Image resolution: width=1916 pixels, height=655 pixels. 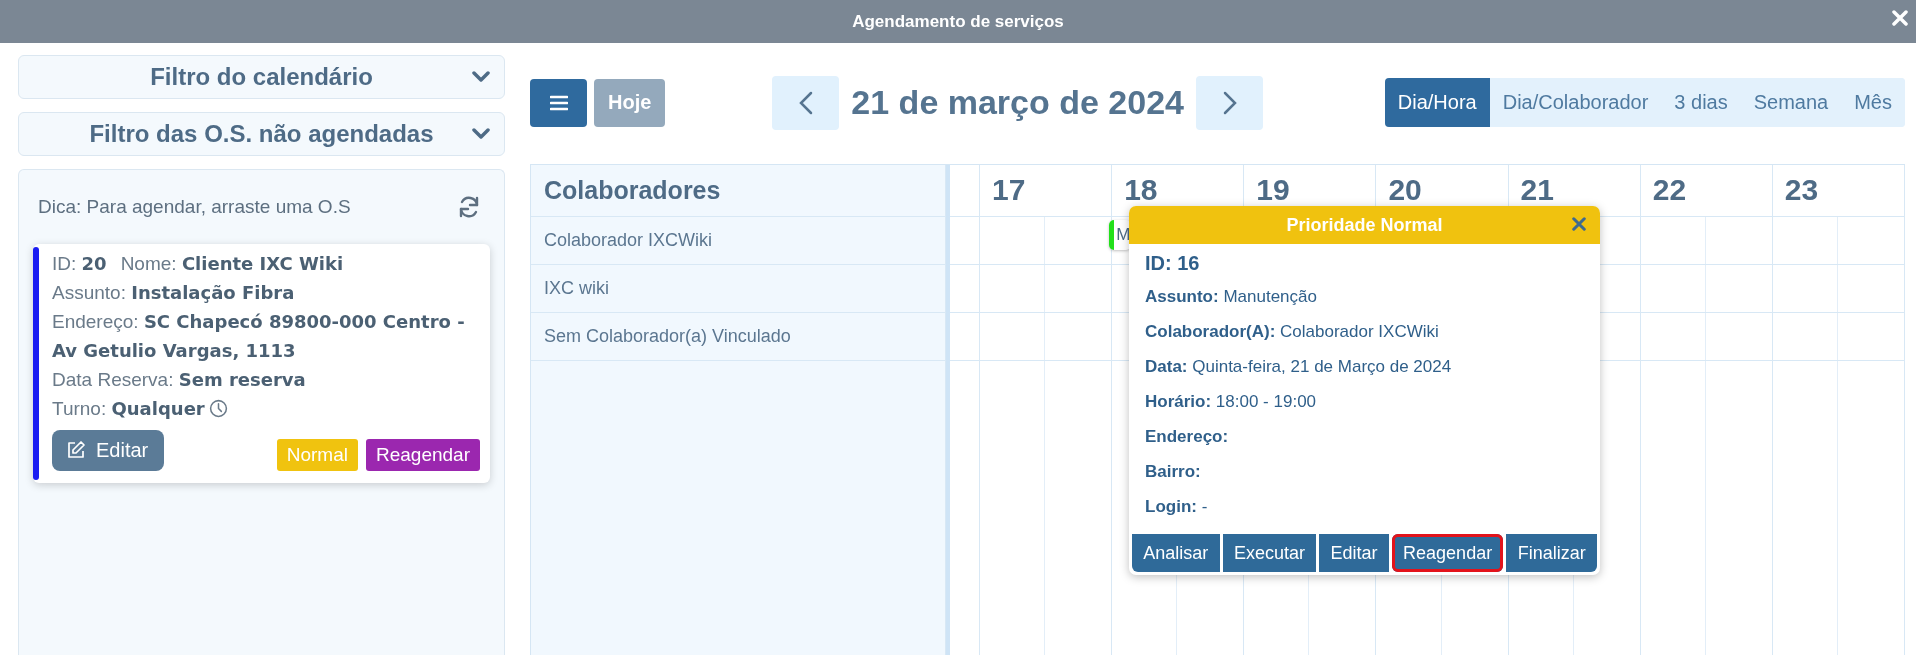 I want to click on detail-line: Data: Quinta-feira, 21 de Março de 2024, so click(x=1299, y=367).